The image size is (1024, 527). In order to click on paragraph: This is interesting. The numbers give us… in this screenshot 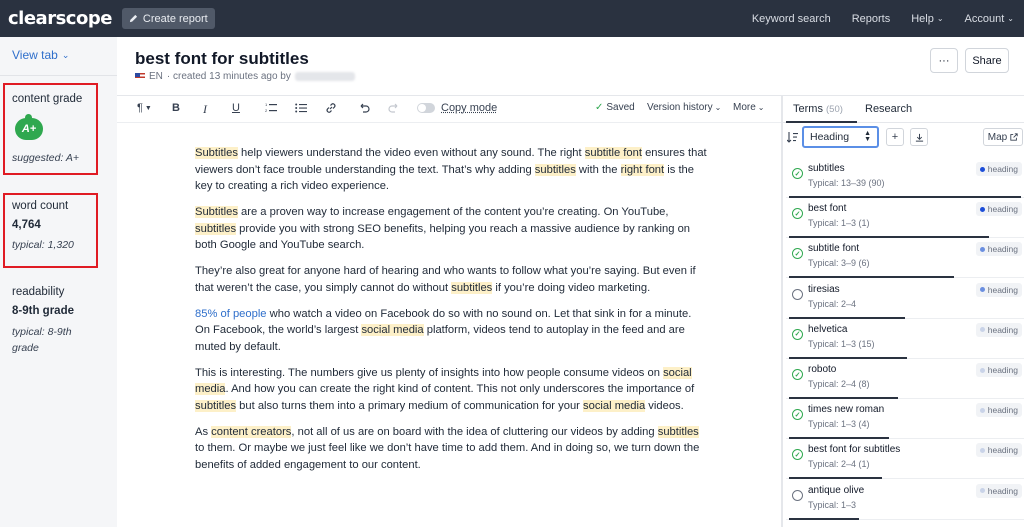, I will do `click(451, 390)`.